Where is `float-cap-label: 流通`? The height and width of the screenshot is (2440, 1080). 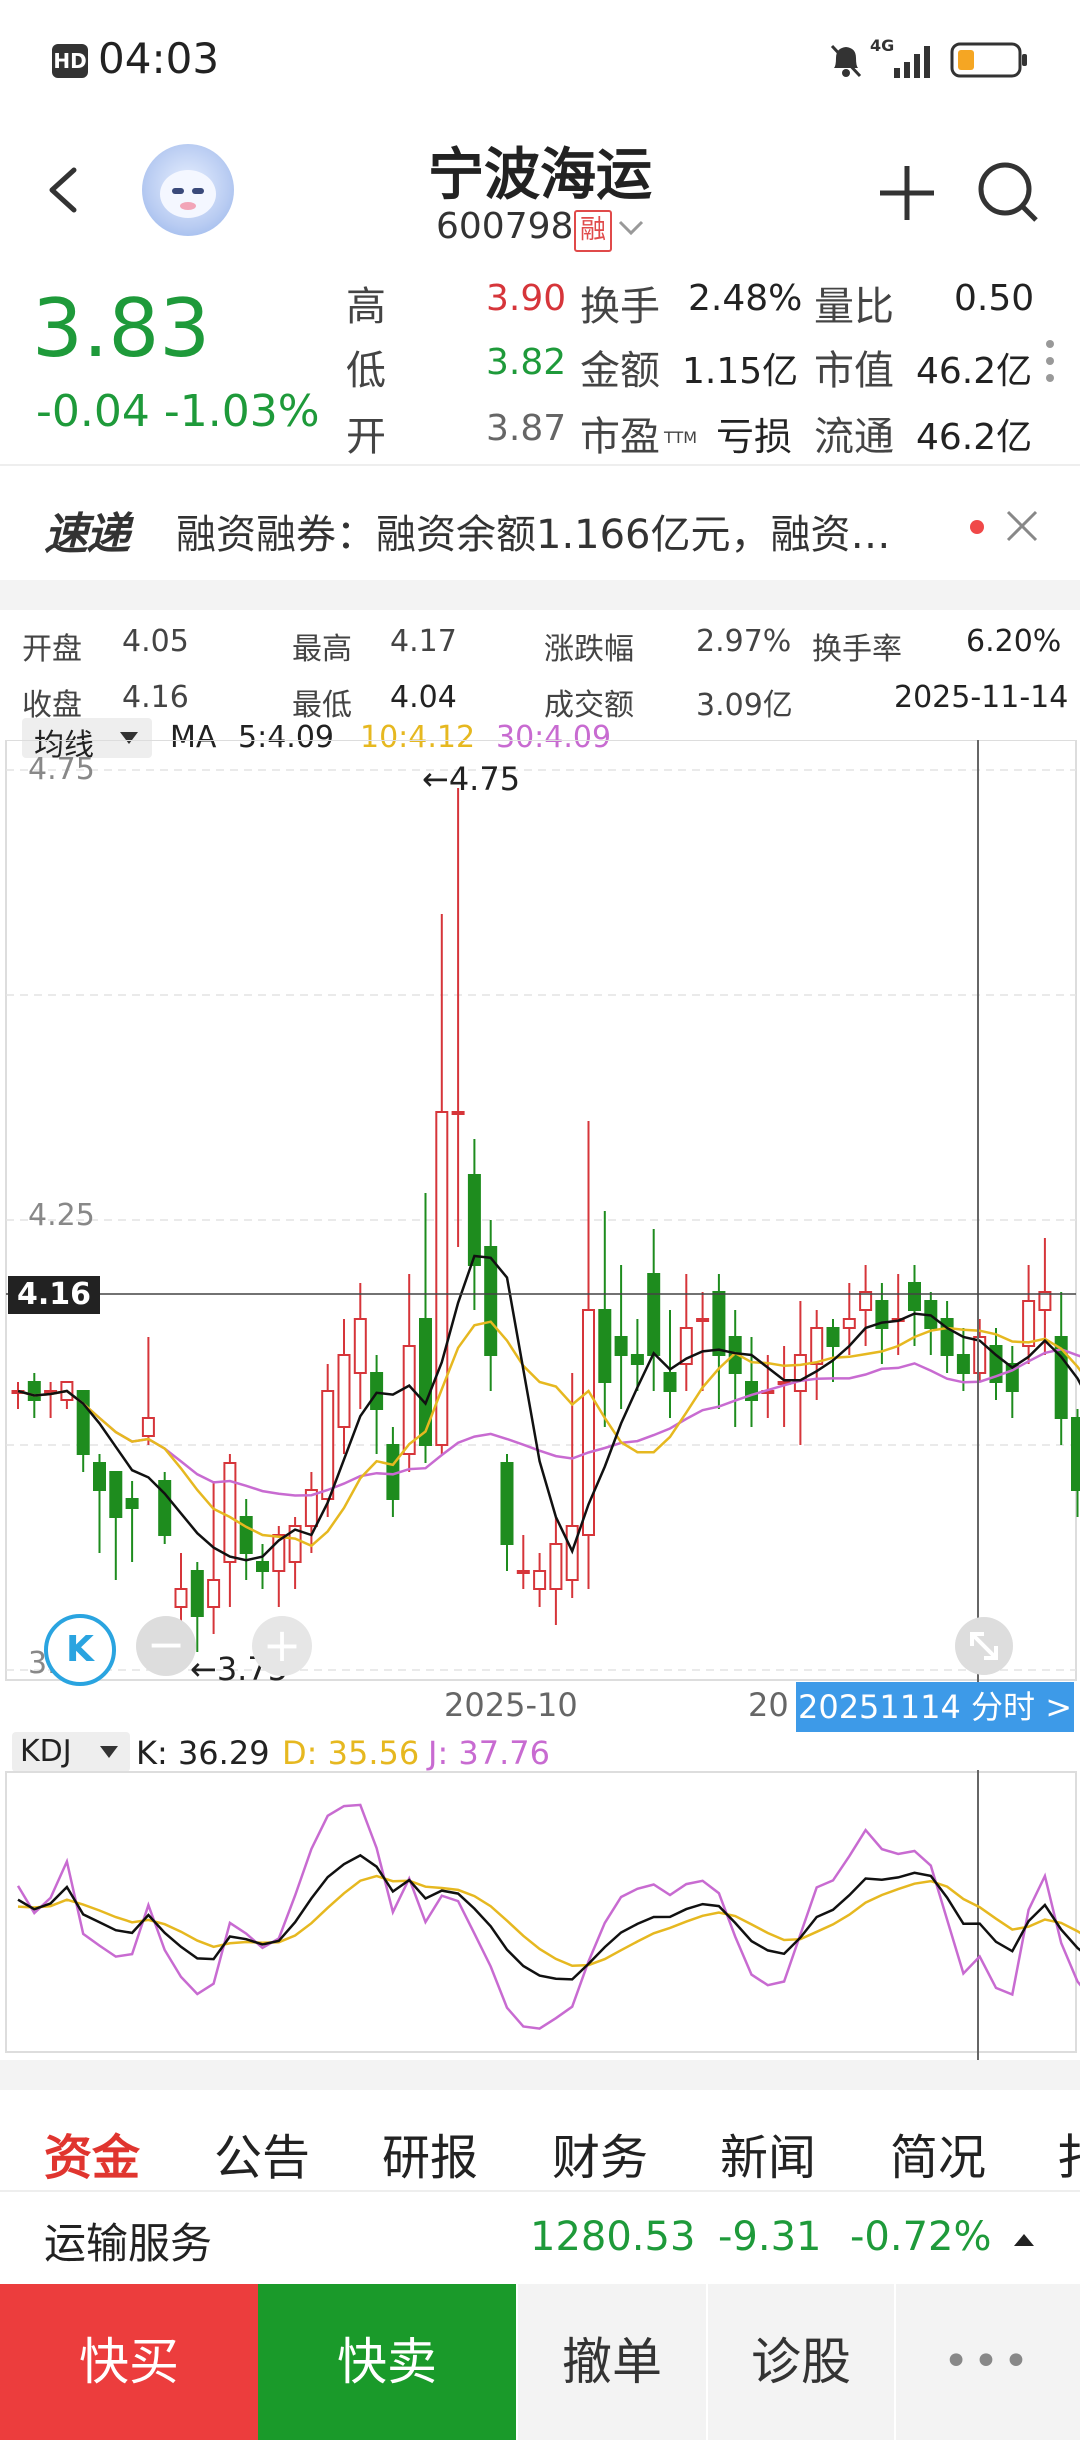 float-cap-label: 流通 is located at coordinates (854, 437).